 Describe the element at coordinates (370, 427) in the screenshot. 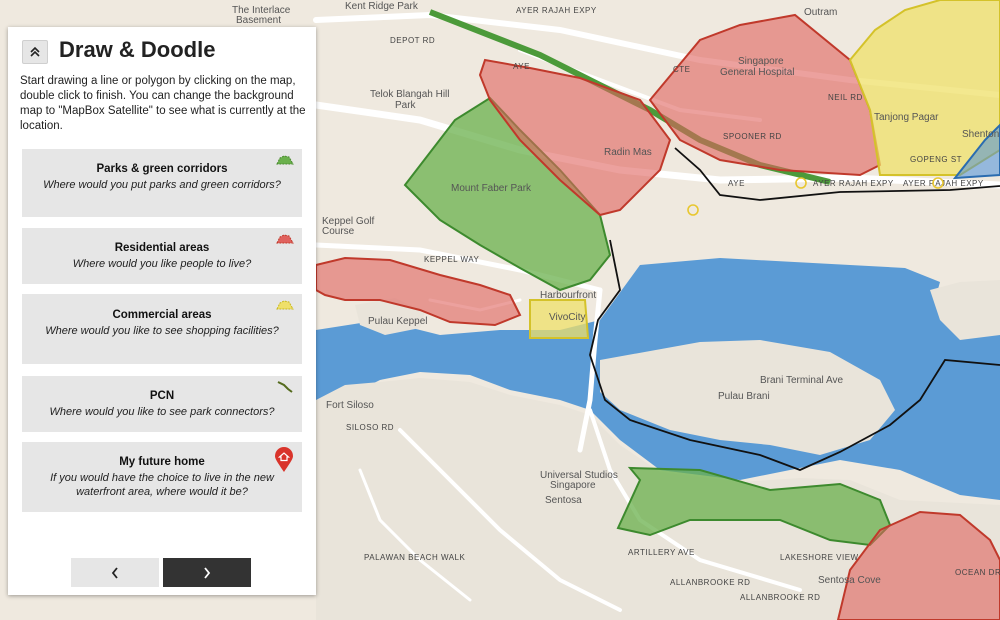

I see `road-label-siloso: SILOSO RD` at that location.